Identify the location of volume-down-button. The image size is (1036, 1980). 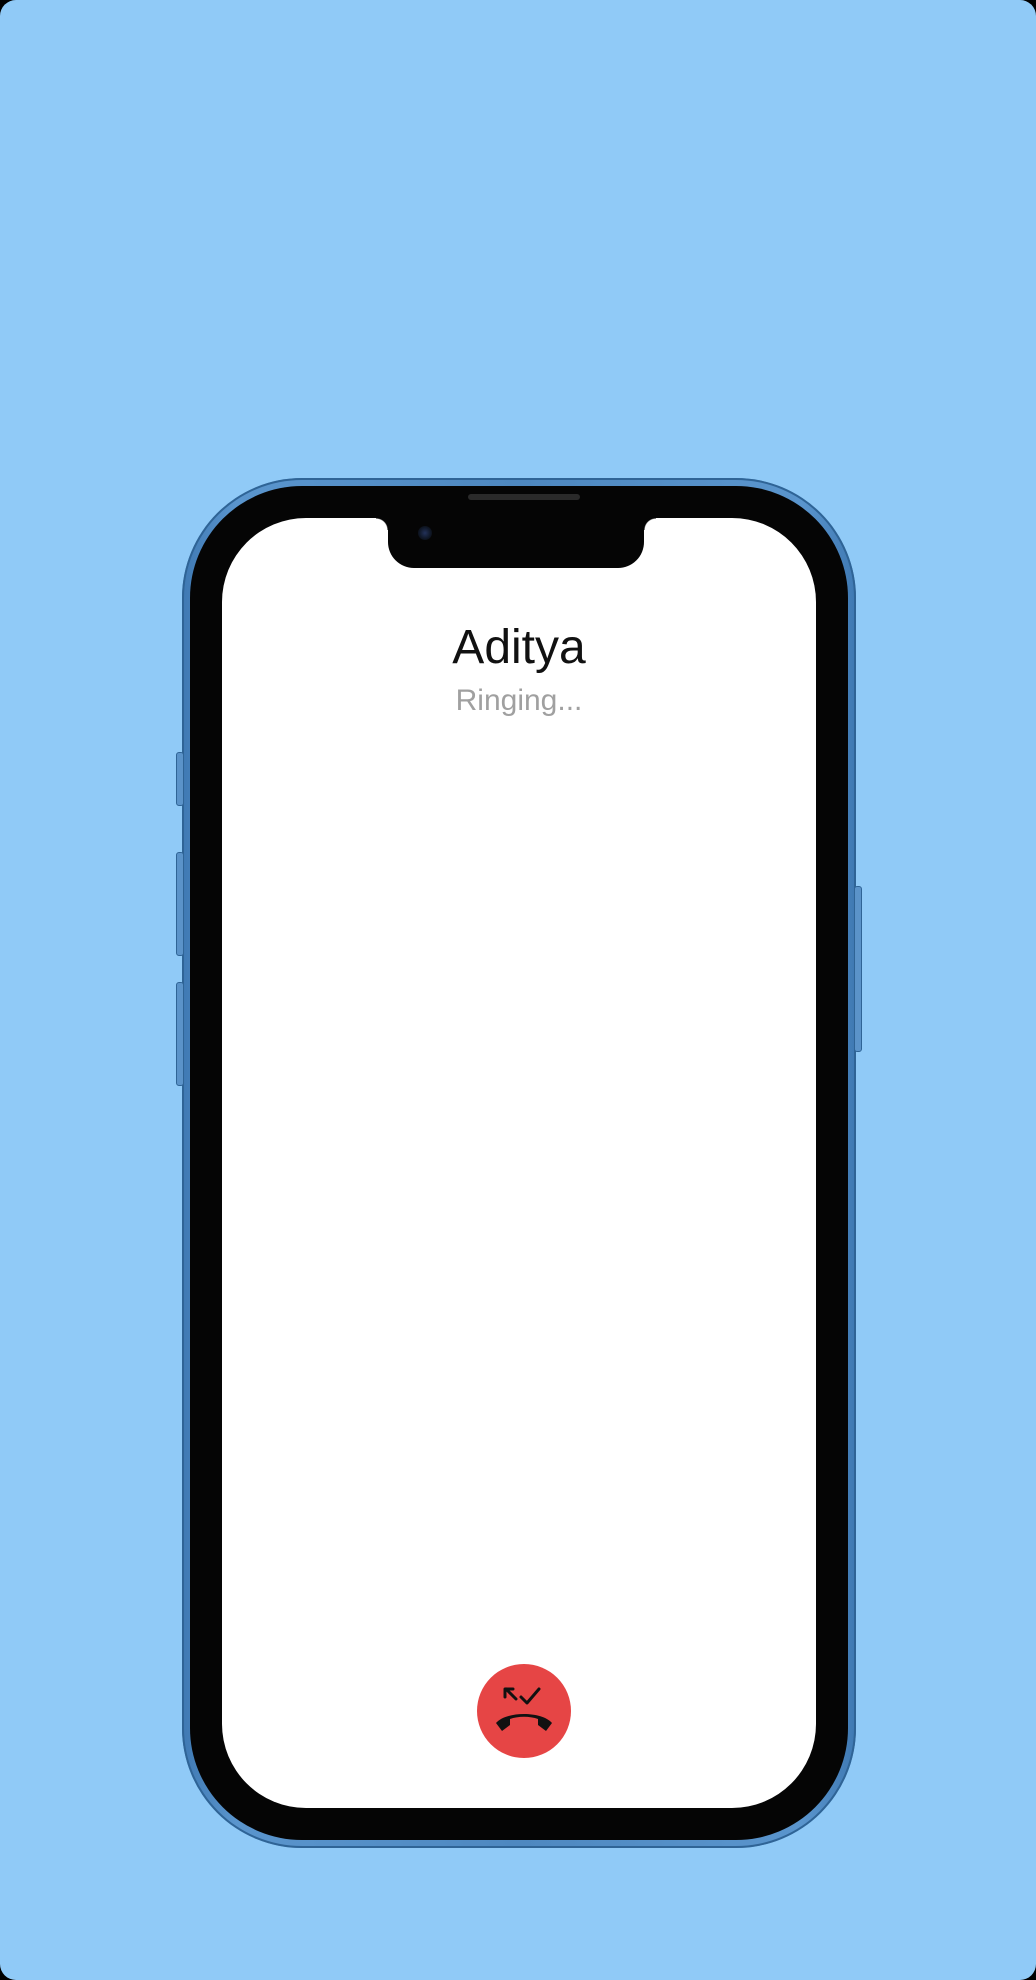
(180, 1034).